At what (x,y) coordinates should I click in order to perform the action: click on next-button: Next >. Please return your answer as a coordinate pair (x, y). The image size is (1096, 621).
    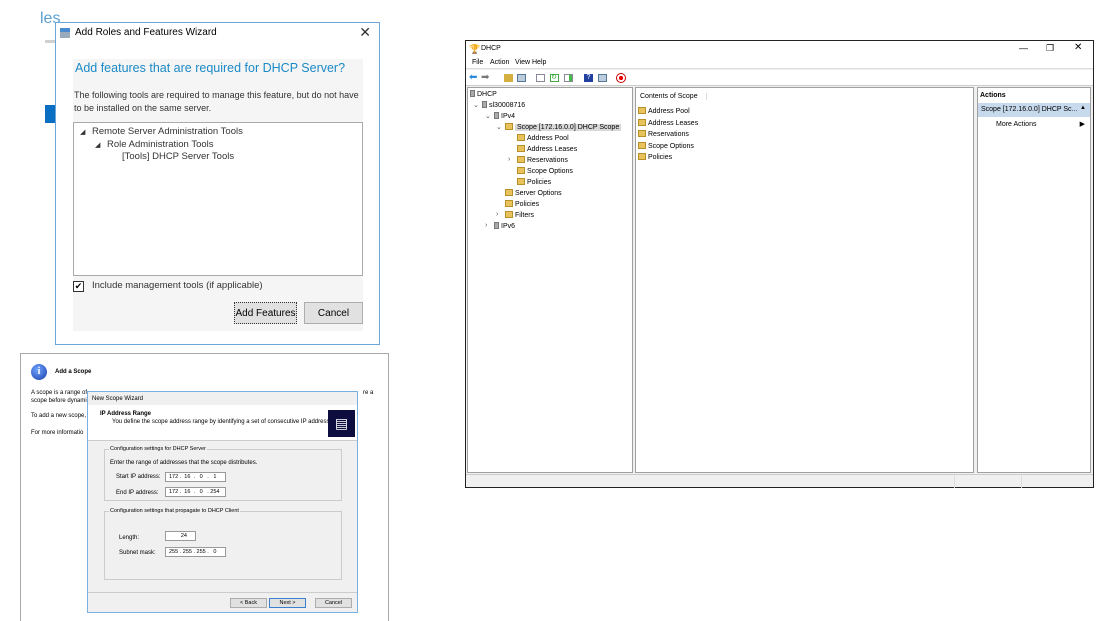
    Looking at the image, I should click on (287, 603).